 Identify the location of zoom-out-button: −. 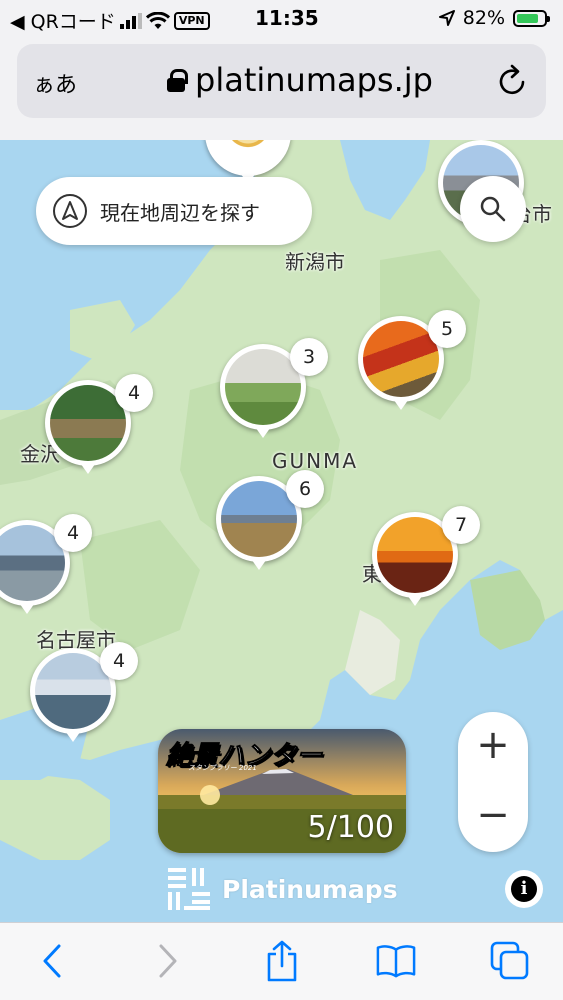
(493, 817).